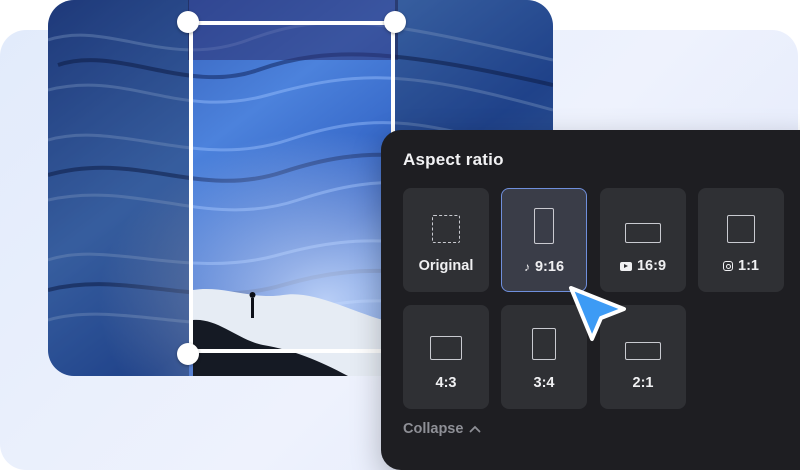  Describe the element at coordinates (188, 354) in the screenshot. I see `crop-handle-bottom-left` at that location.